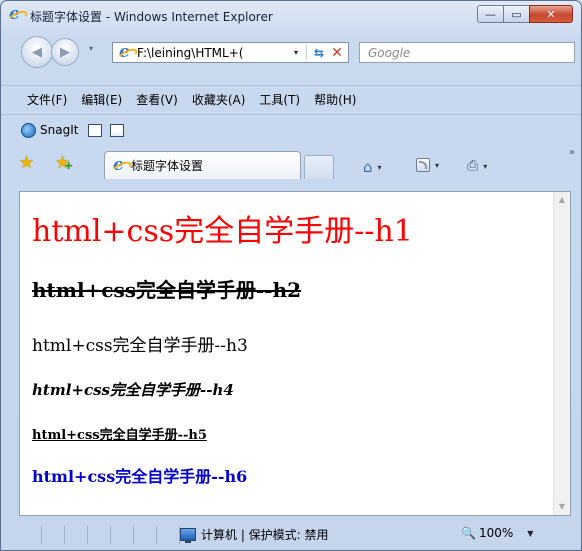 The width and height of the screenshot is (582, 551). What do you see at coordinates (319, 167) in the screenshot?
I see `new-tab-button` at bounding box center [319, 167].